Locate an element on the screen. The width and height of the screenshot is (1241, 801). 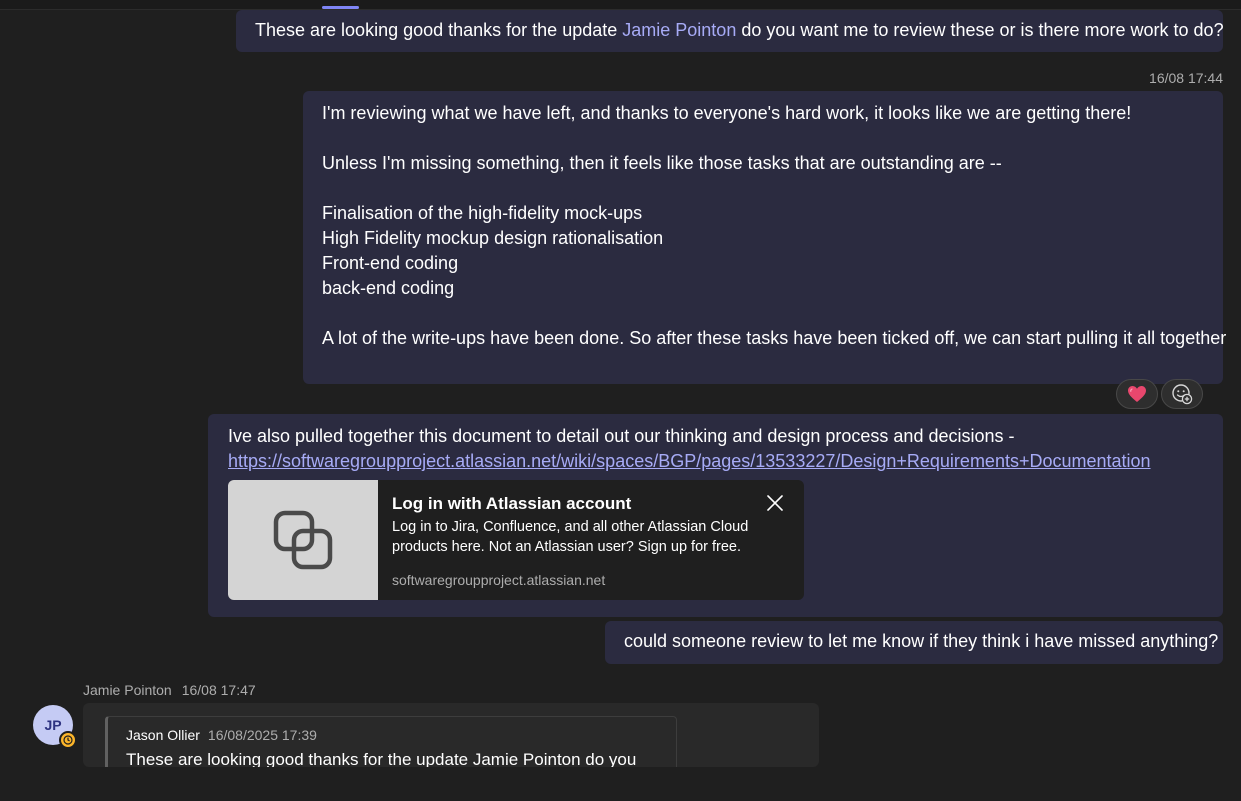
clock-icon is located at coordinates (68, 740).